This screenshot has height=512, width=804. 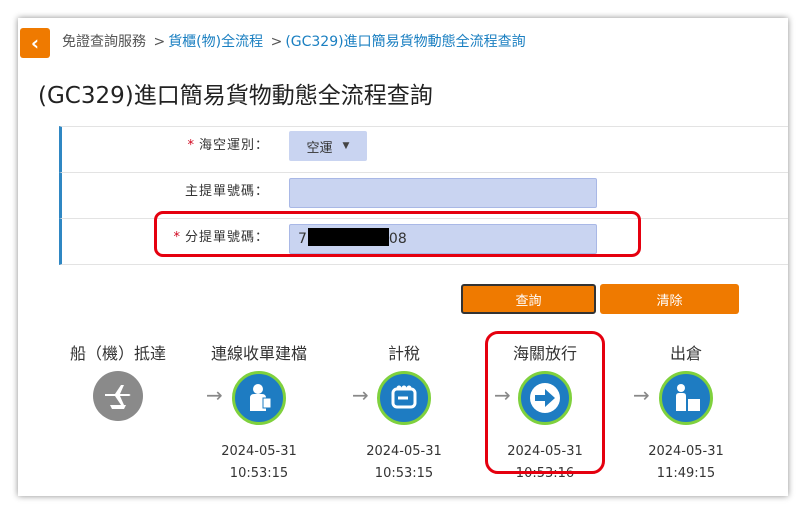 I want to click on tax-calc-icon, so click(x=404, y=398).